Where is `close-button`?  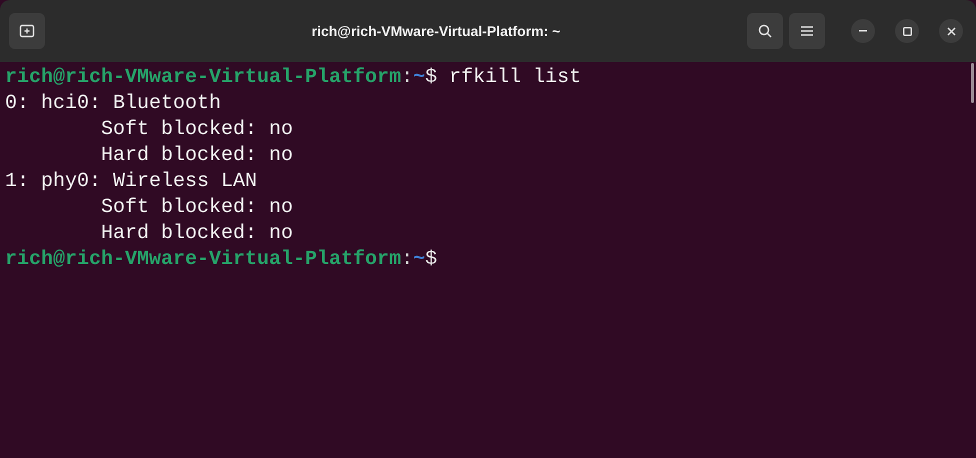 close-button is located at coordinates (951, 31).